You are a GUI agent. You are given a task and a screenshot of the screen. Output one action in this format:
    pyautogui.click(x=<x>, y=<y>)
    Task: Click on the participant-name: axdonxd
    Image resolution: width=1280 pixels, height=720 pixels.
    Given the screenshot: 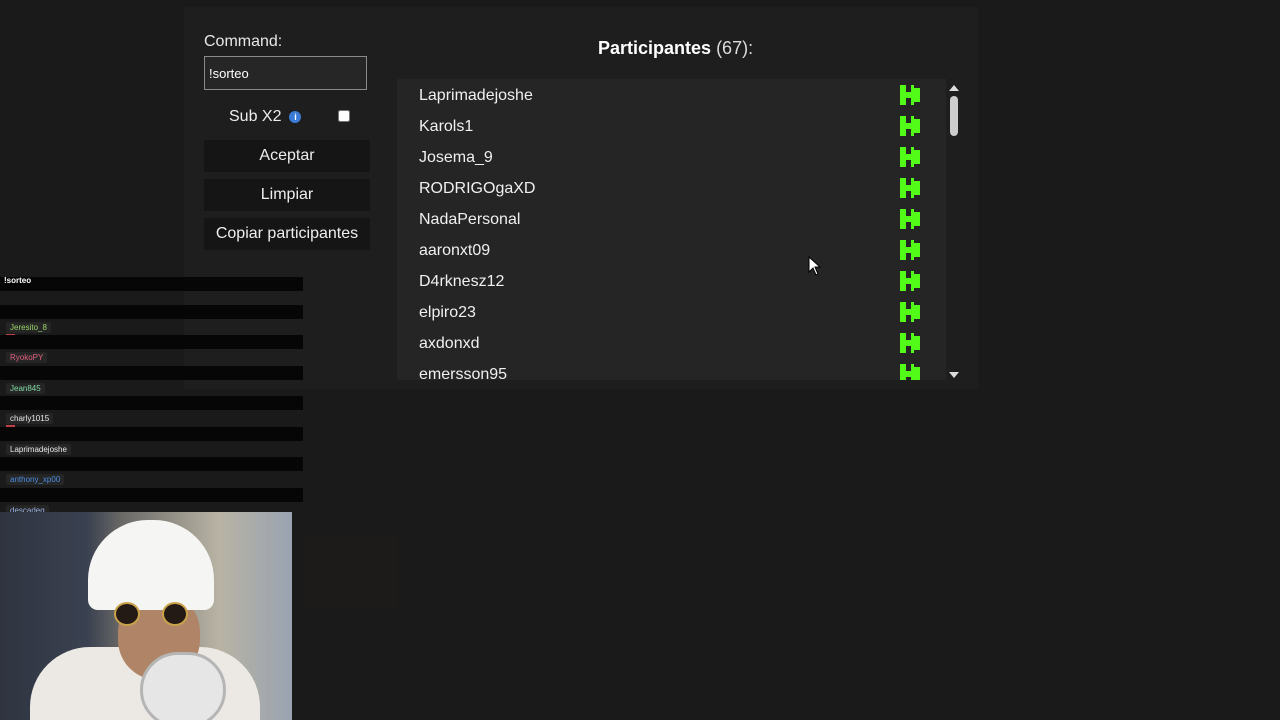 What is the action you would take?
    pyautogui.click(x=449, y=343)
    